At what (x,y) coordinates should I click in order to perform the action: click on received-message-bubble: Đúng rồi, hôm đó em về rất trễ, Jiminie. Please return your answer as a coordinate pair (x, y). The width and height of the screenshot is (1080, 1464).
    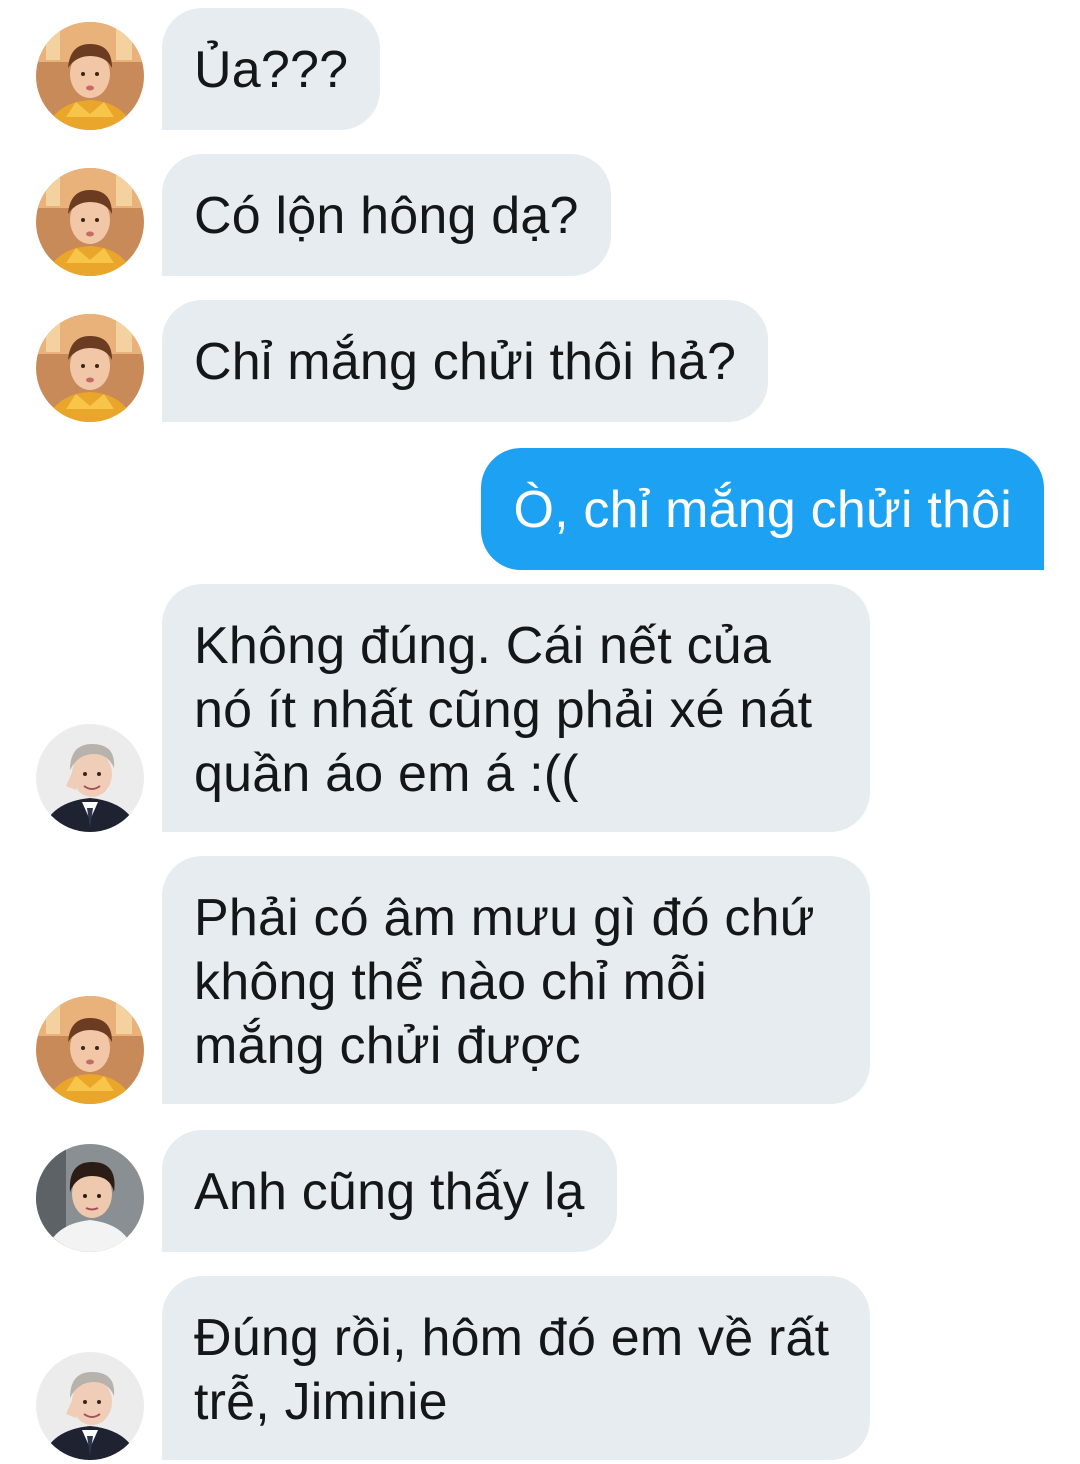
    Looking at the image, I should click on (516, 1368).